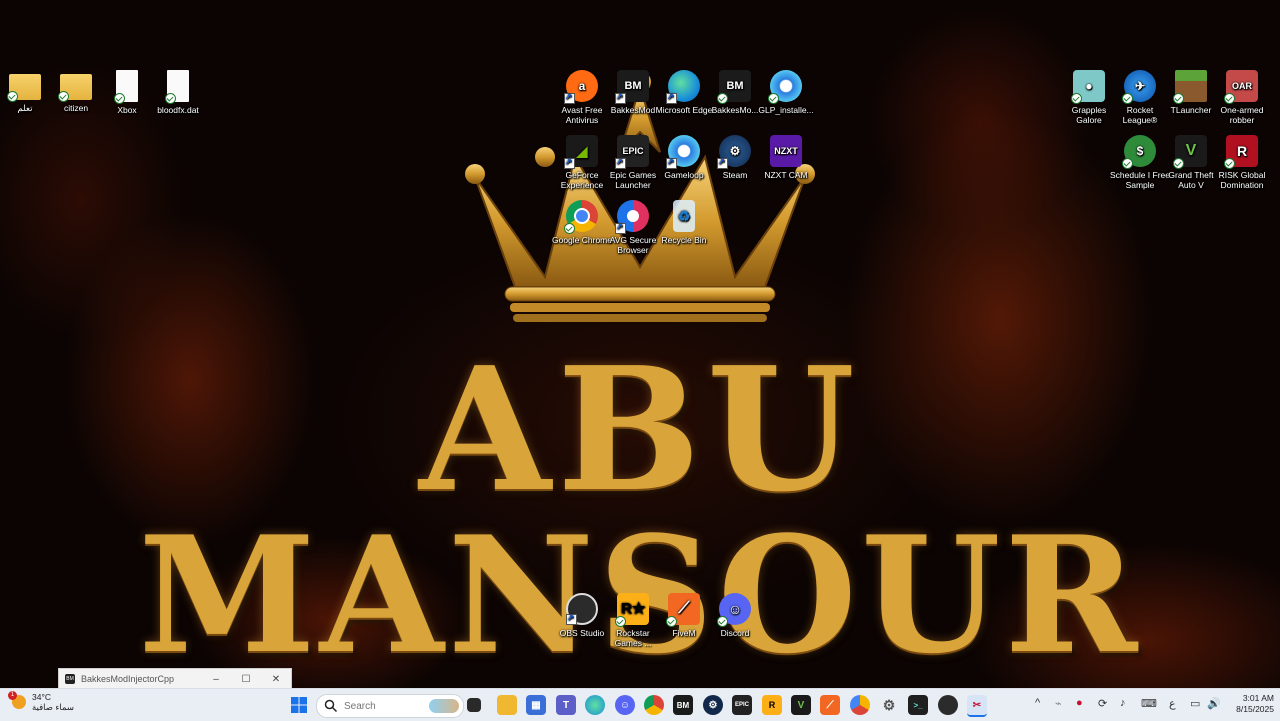  Describe the element at coordinates (1255, 709) in the screenshot. I see `clock-date: 8/15/2025` at that location.